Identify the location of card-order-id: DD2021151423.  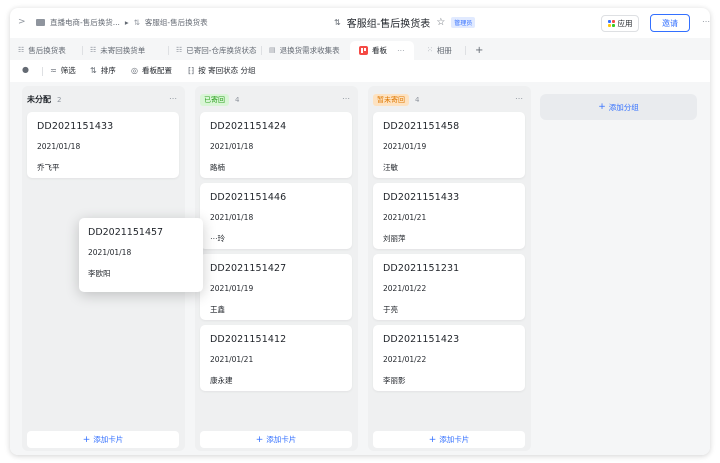
(421, 339).